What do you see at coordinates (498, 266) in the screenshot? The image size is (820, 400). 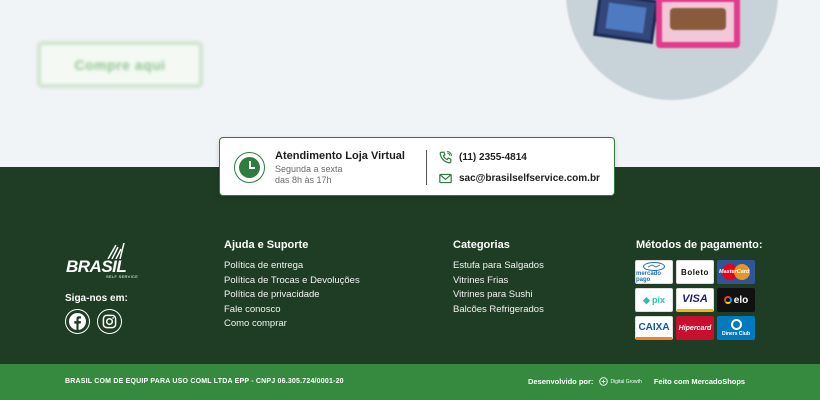 I see `category-link: Estufa para Salgados` at bounding box center [498, 266].